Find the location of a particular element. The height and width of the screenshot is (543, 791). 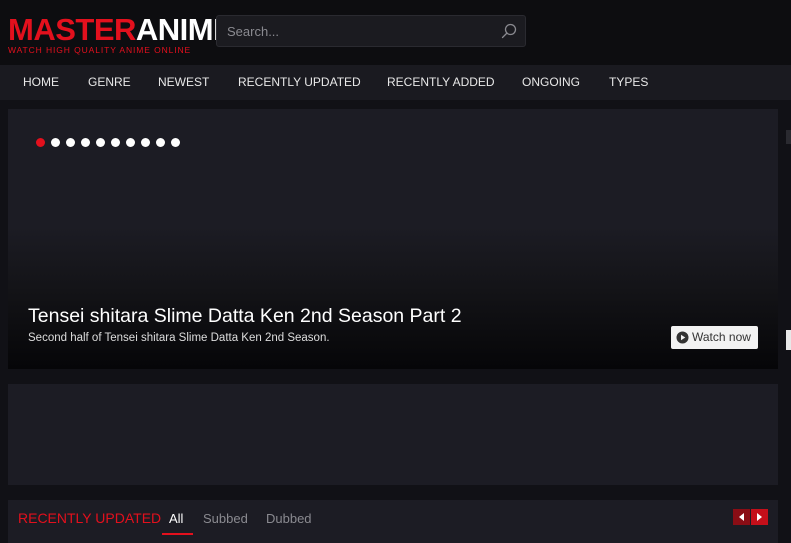

active-tab-indicator is located at coordinates (177, 534).